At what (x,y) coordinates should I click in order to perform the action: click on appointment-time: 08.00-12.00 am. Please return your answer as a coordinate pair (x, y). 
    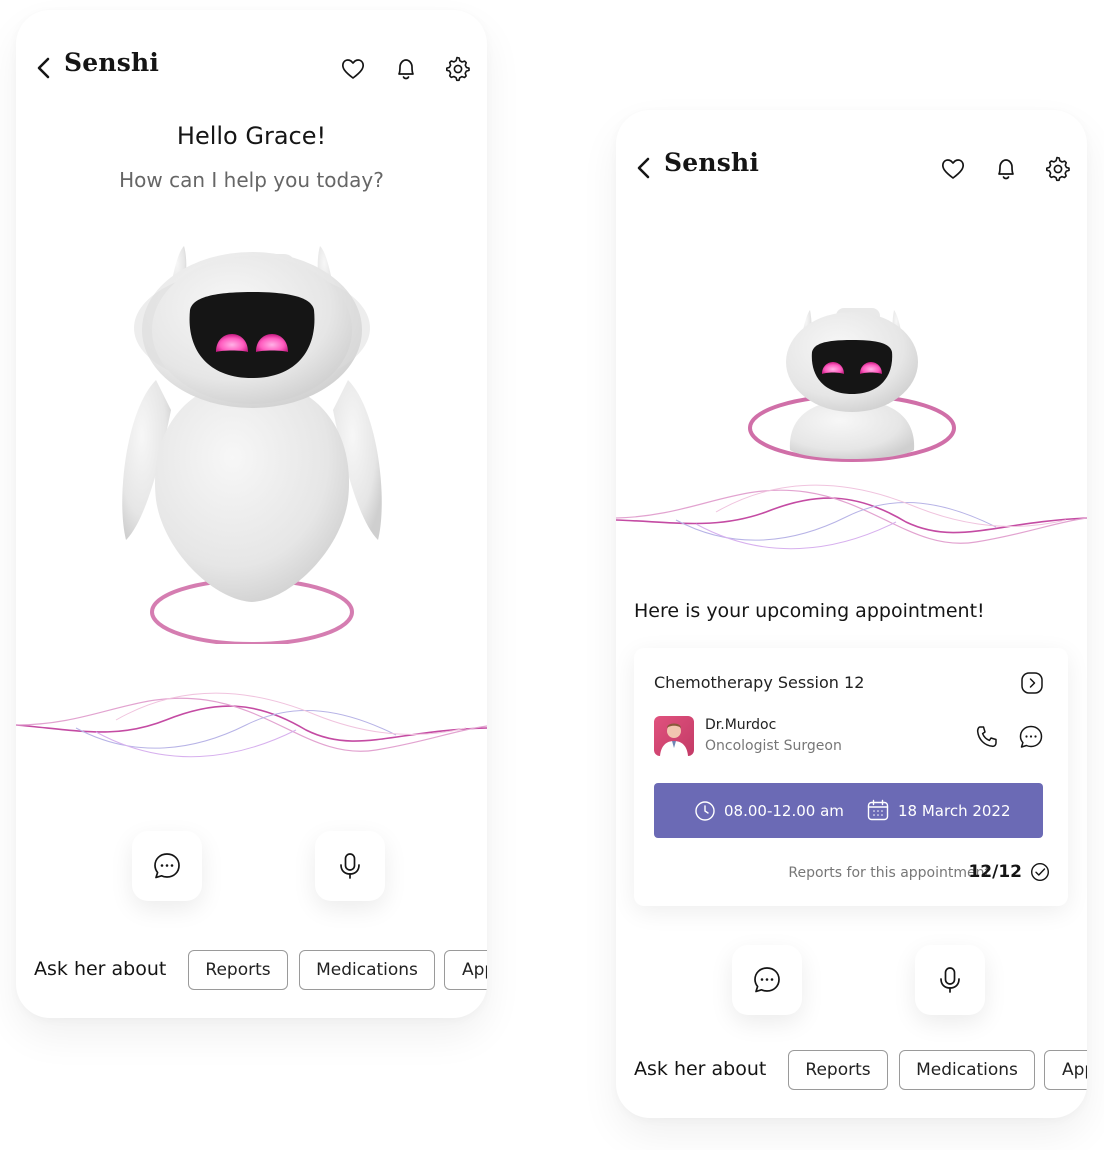
    Looking at the image, I should click on (784, 811).